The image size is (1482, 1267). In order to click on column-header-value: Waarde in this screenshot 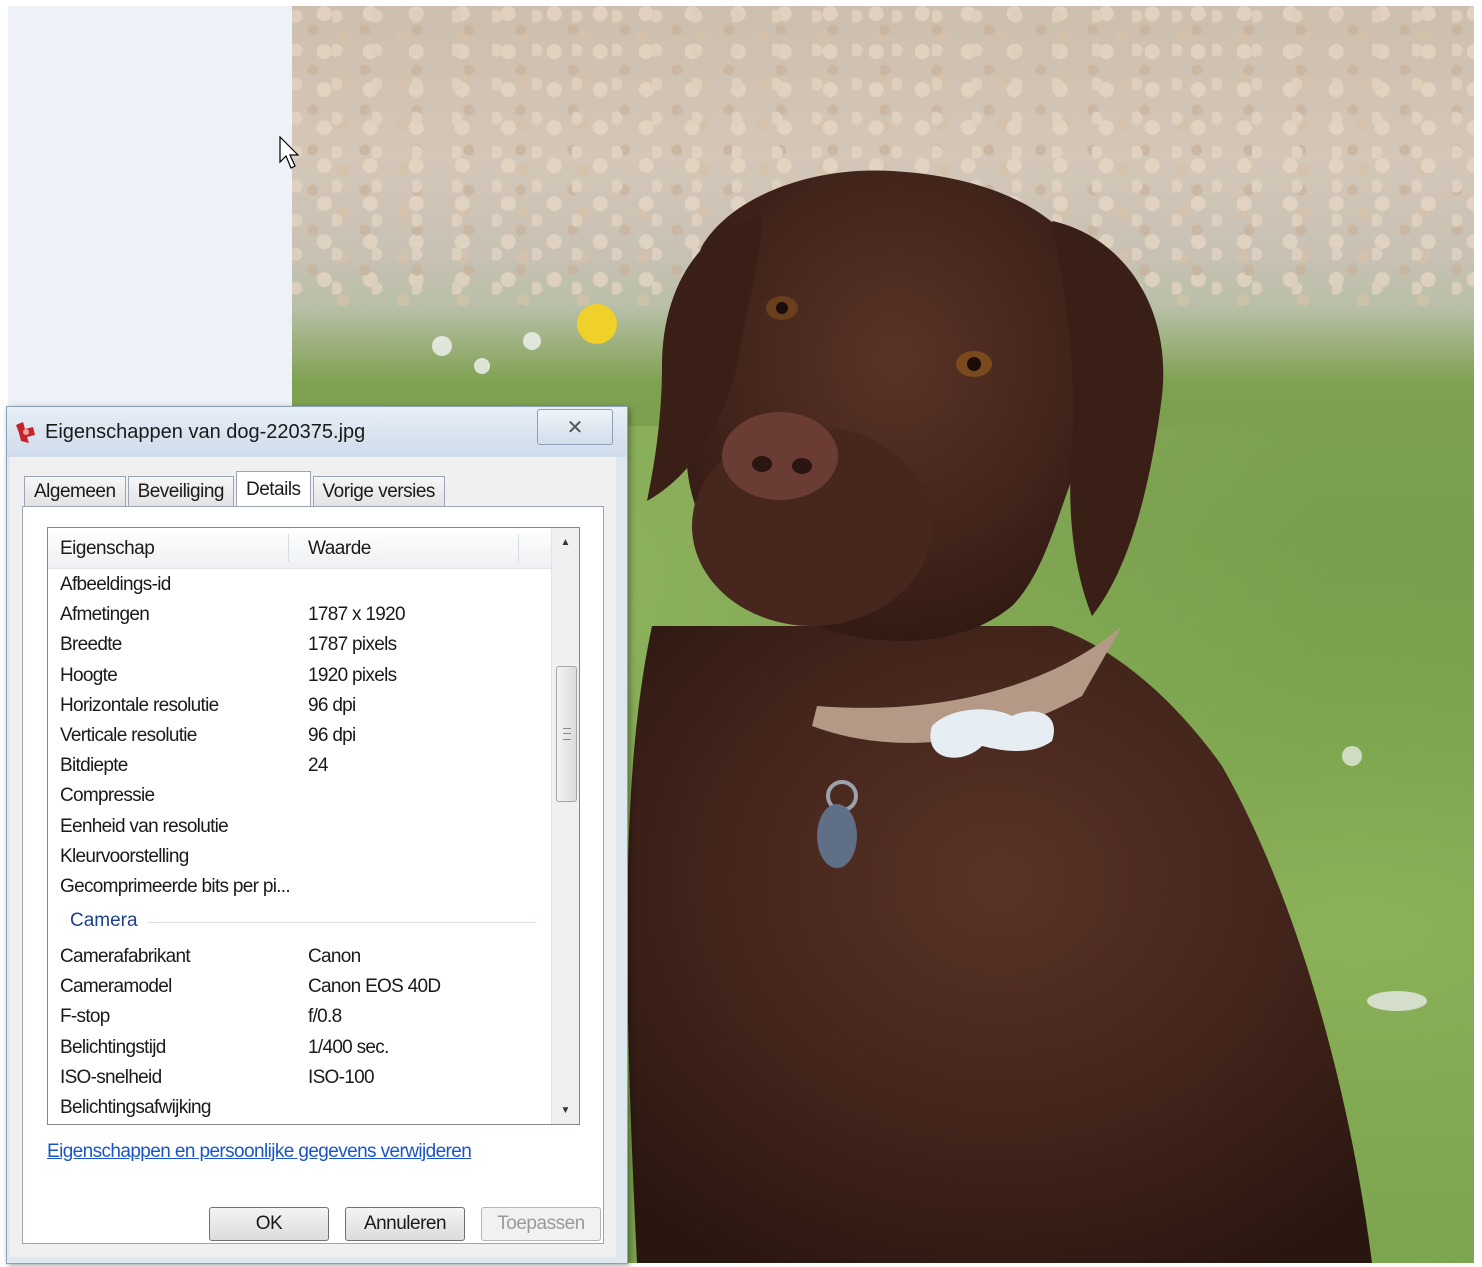, I will do `click(339, 549)`.